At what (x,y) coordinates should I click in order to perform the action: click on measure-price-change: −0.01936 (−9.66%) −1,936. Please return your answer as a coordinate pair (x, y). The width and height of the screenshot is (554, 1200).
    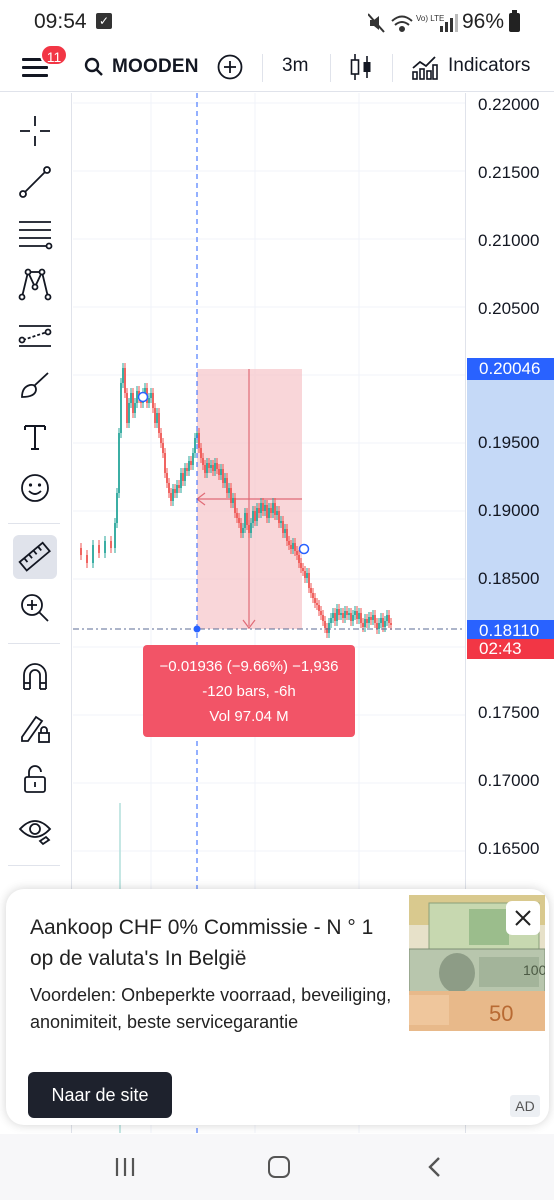
    Looking at the image, I should click on (249, 666).